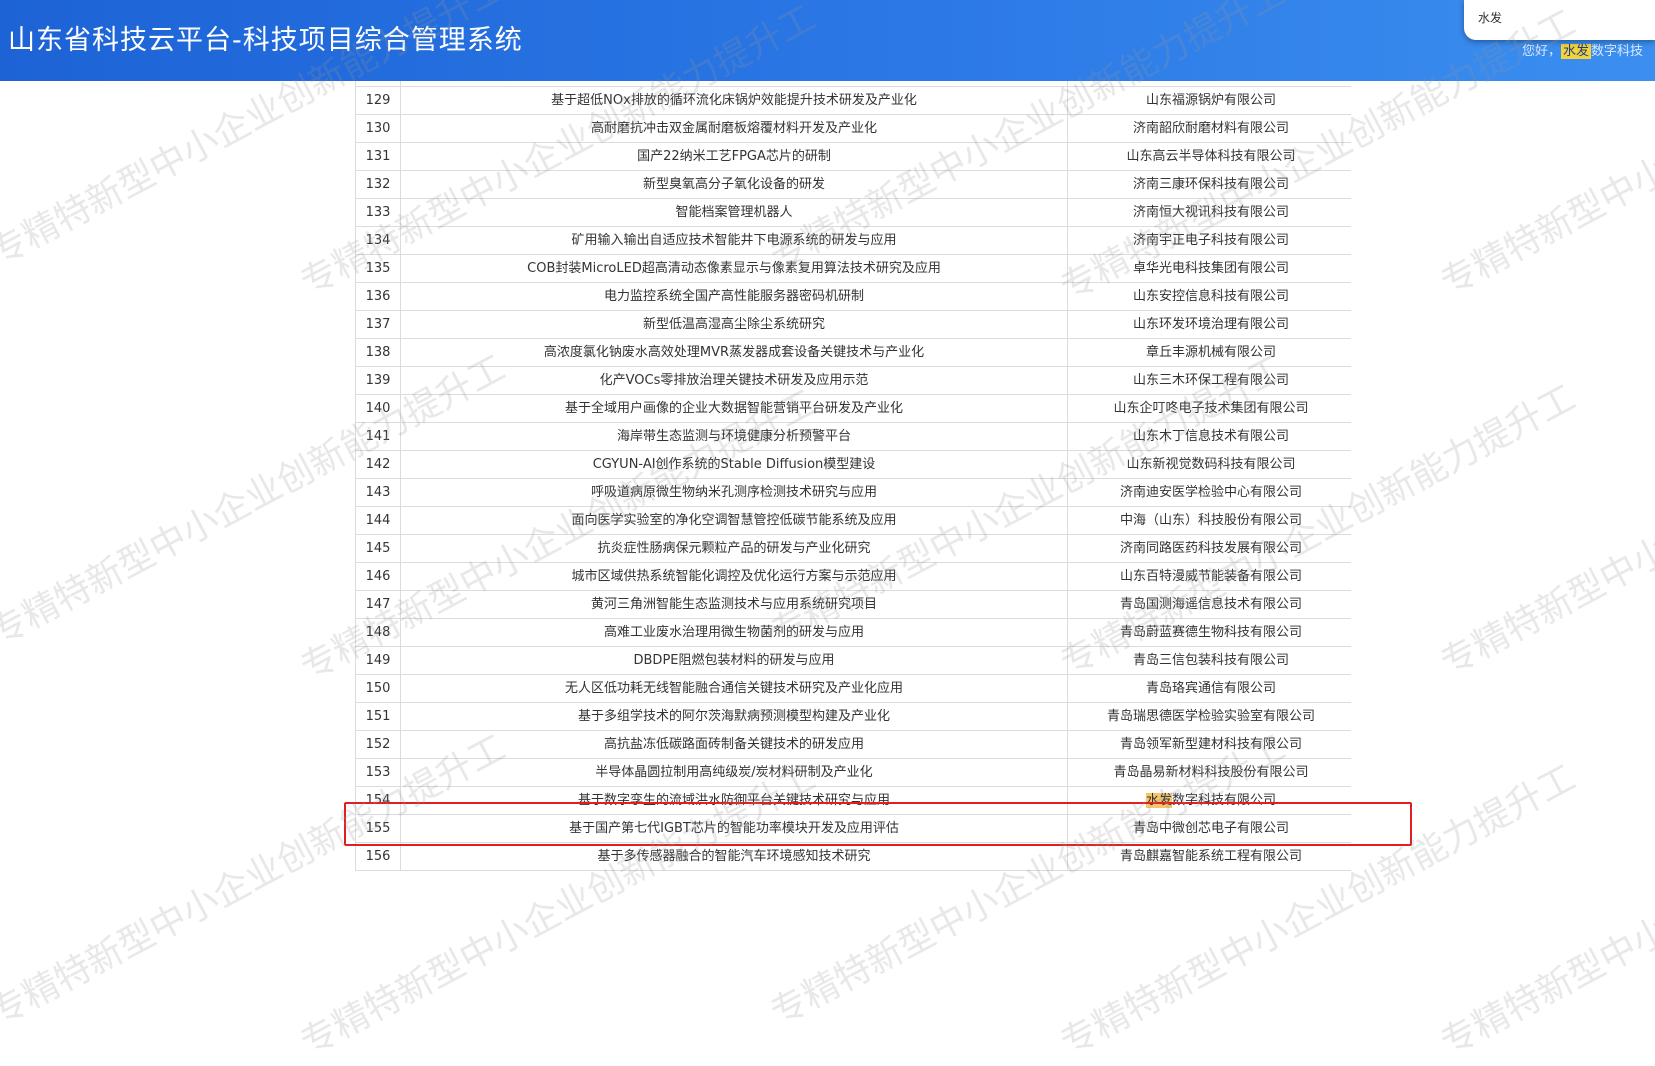 The image size is (1655, 1066). What do you see at coordinates (1209, 772) in the screenshot?
I see `company-name: 青岛晶易新材料科技股份有限公司` at bounding box center [1209, 772].